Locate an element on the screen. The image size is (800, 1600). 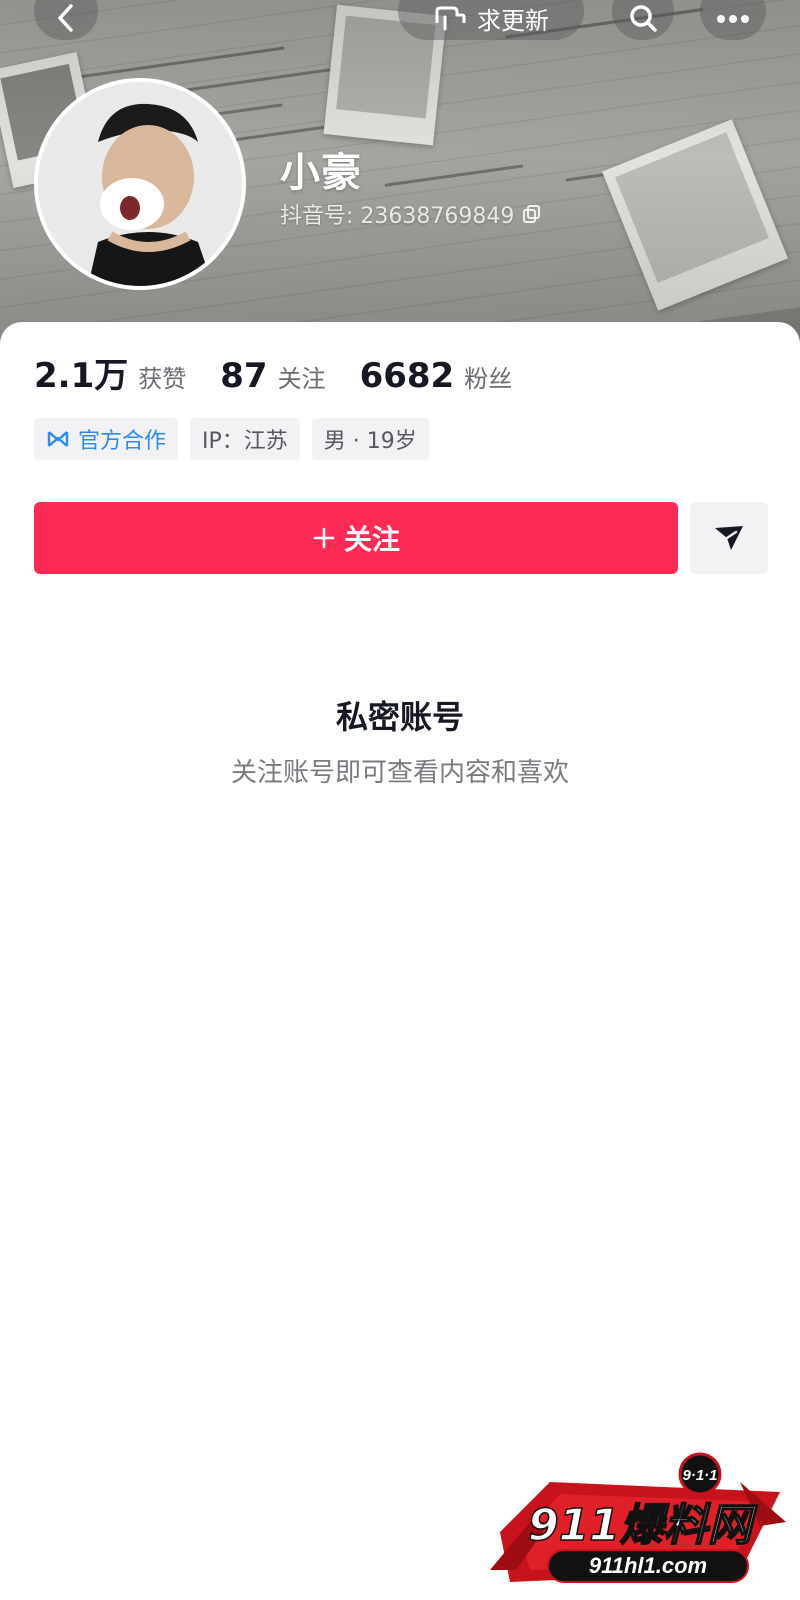
stat-likes: 2.1万 获赞 is located at coordinates (110, 372).